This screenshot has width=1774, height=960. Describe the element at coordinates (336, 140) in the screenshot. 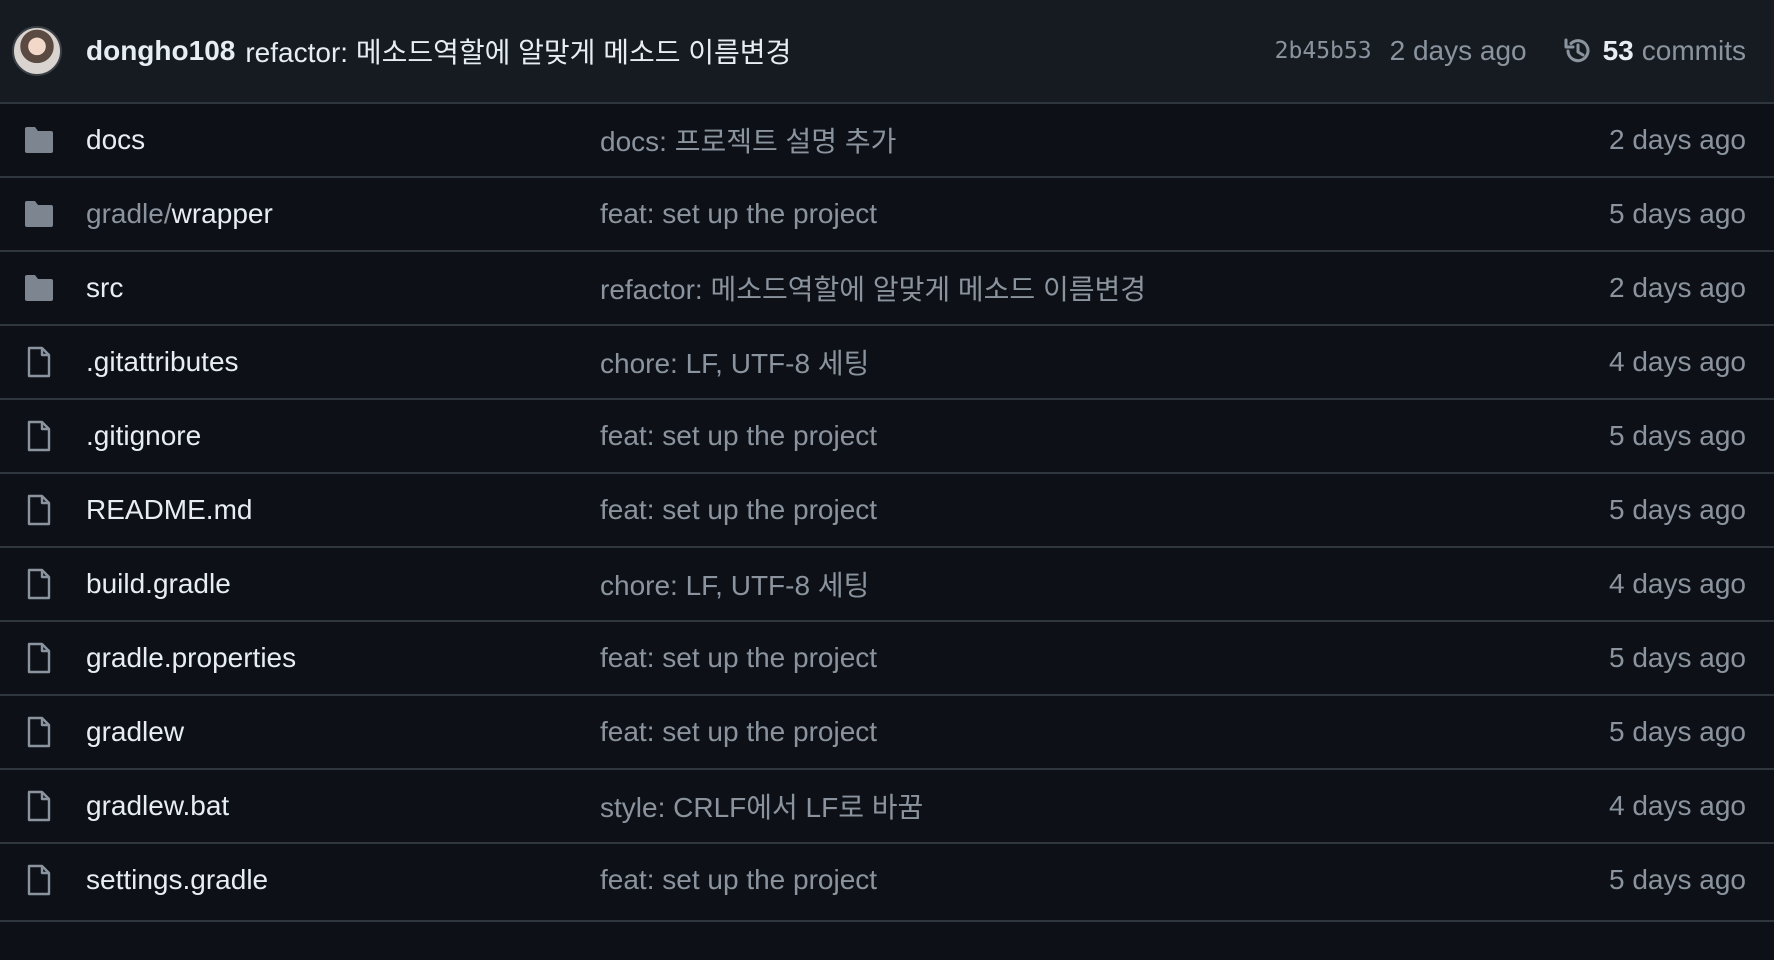

I see `file-name-link: docs` at that location.